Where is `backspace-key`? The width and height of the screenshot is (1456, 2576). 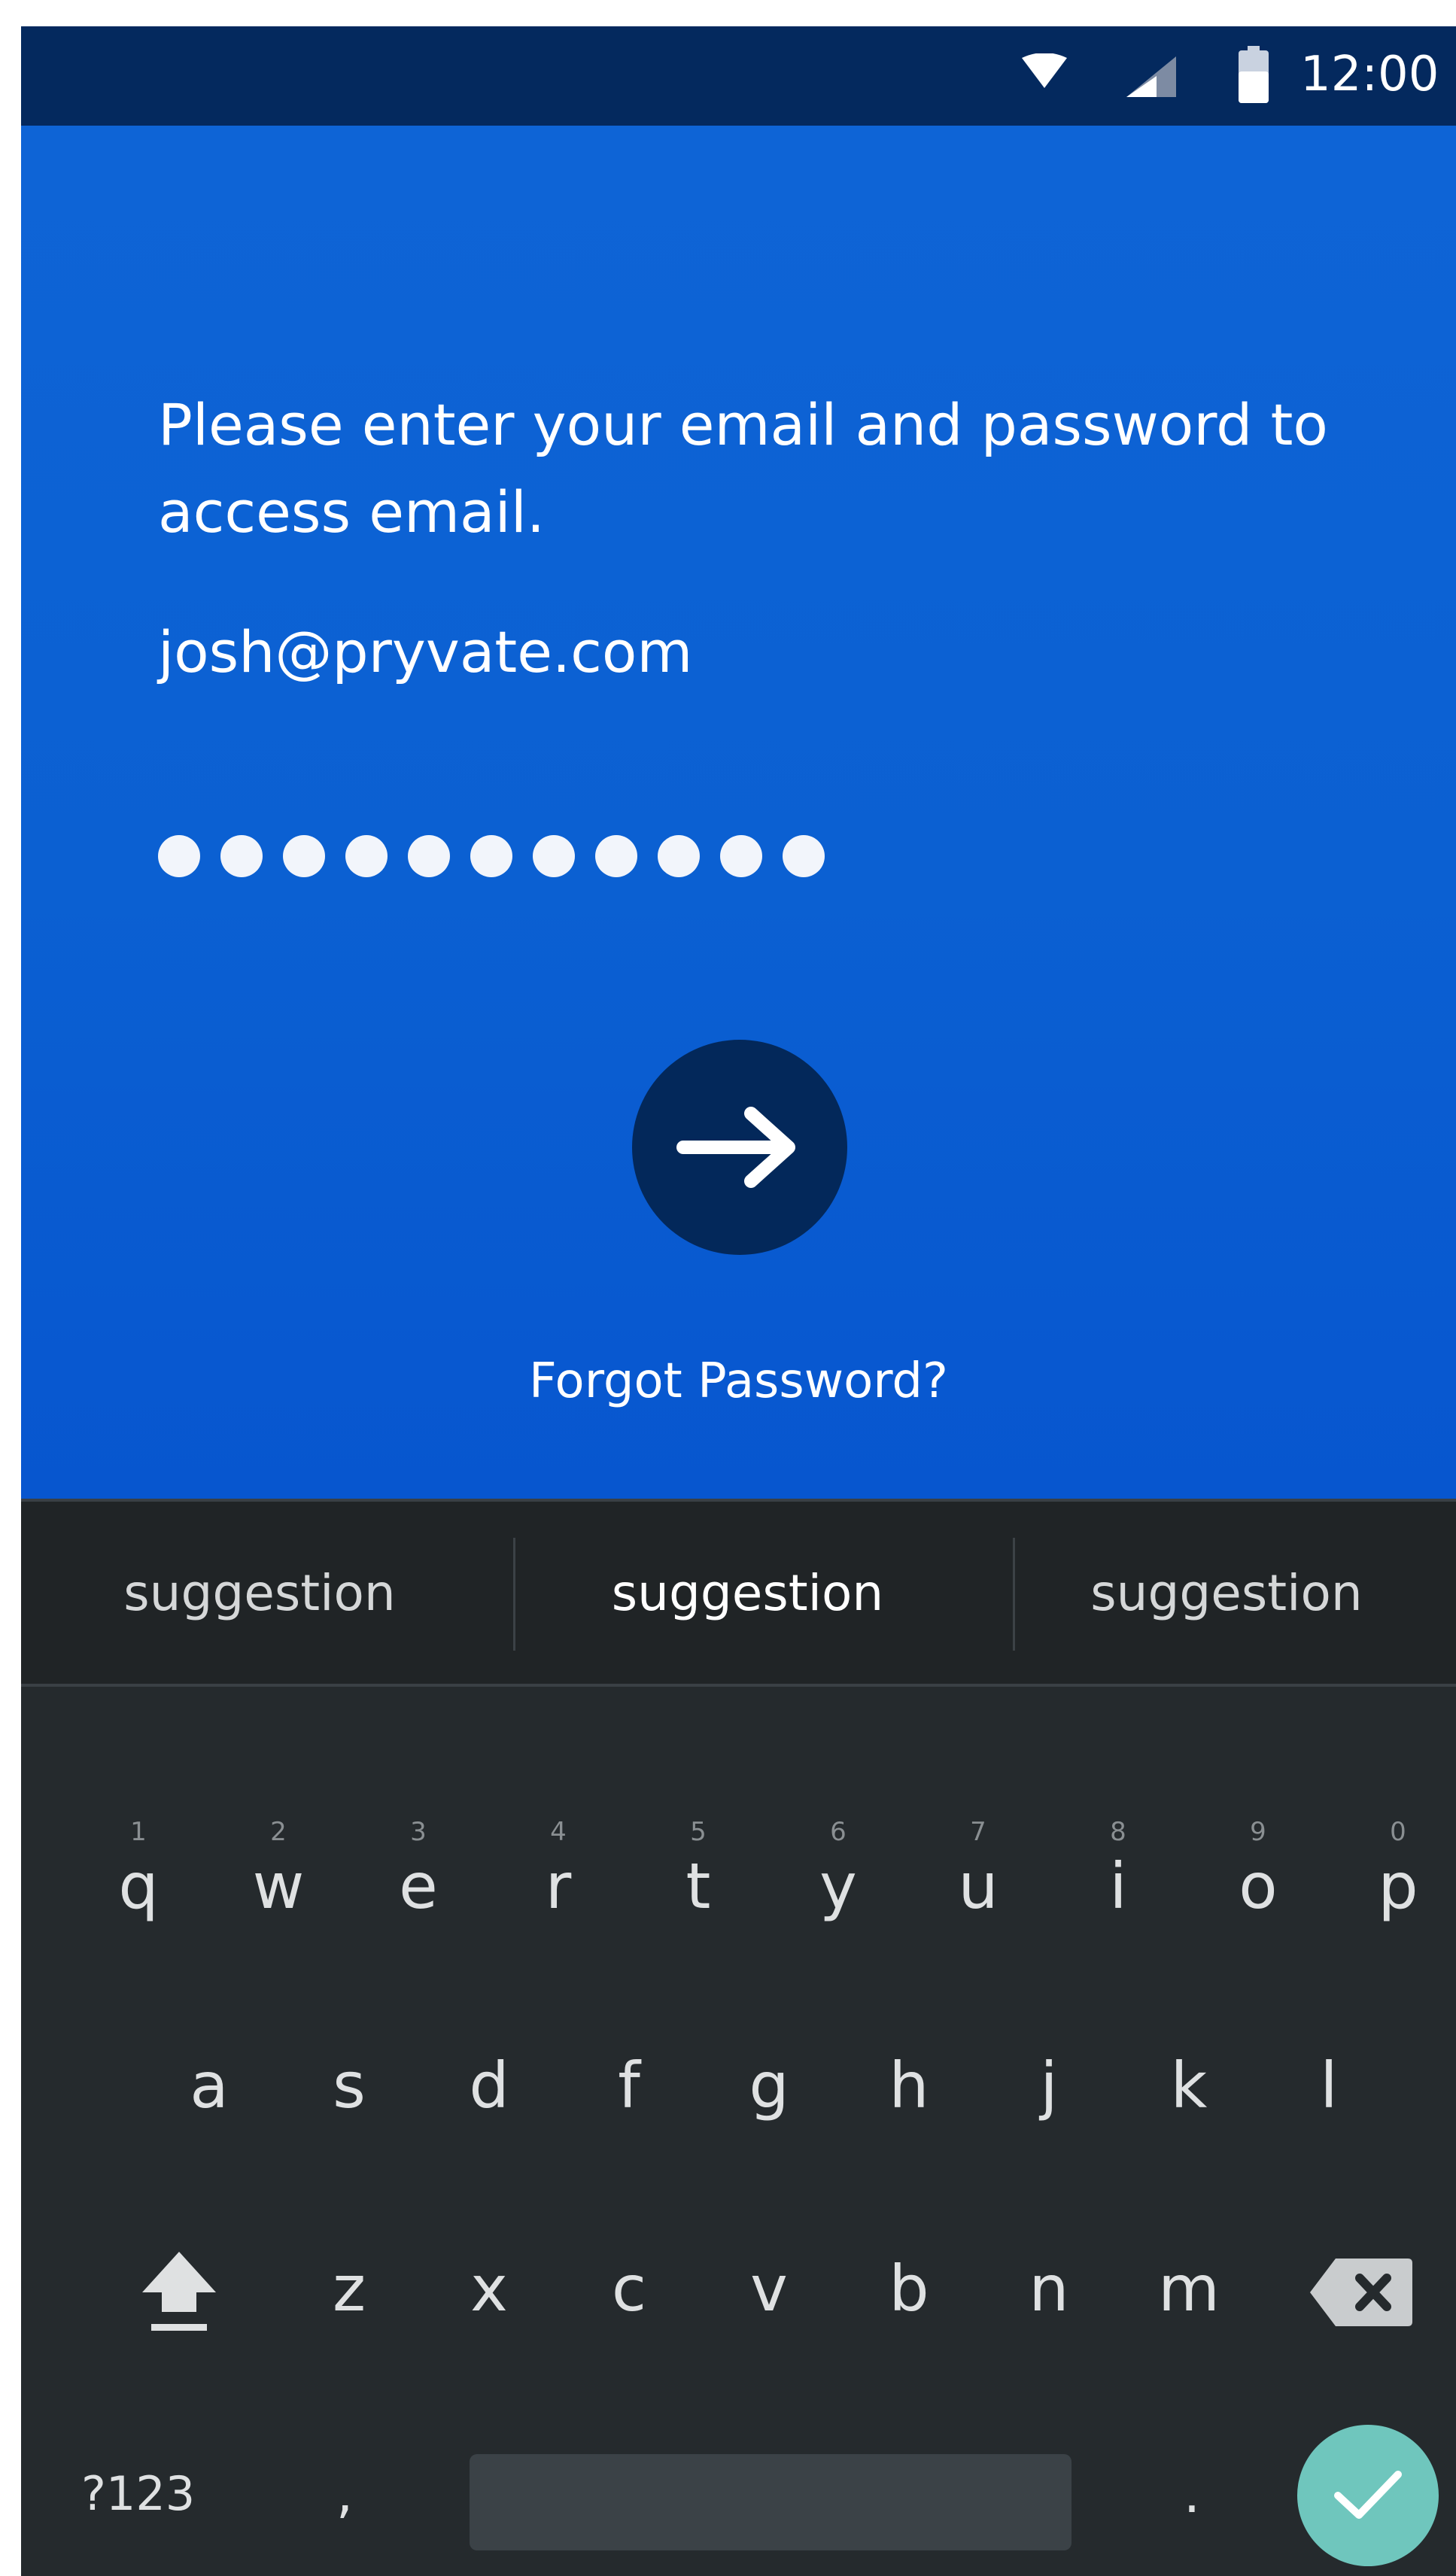
backspace-key is located at coordinates (1362, 2293).